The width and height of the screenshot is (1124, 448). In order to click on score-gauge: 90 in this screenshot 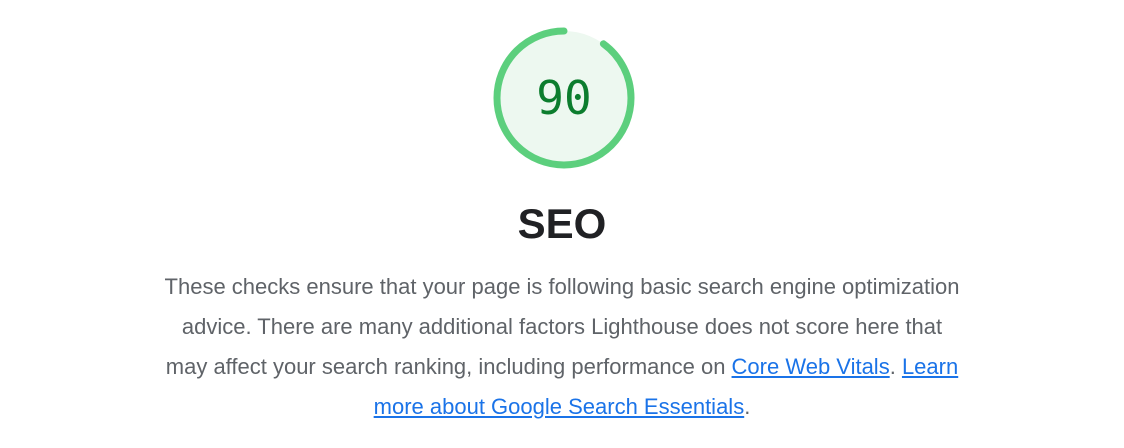, I will do `click(564, 98)`.